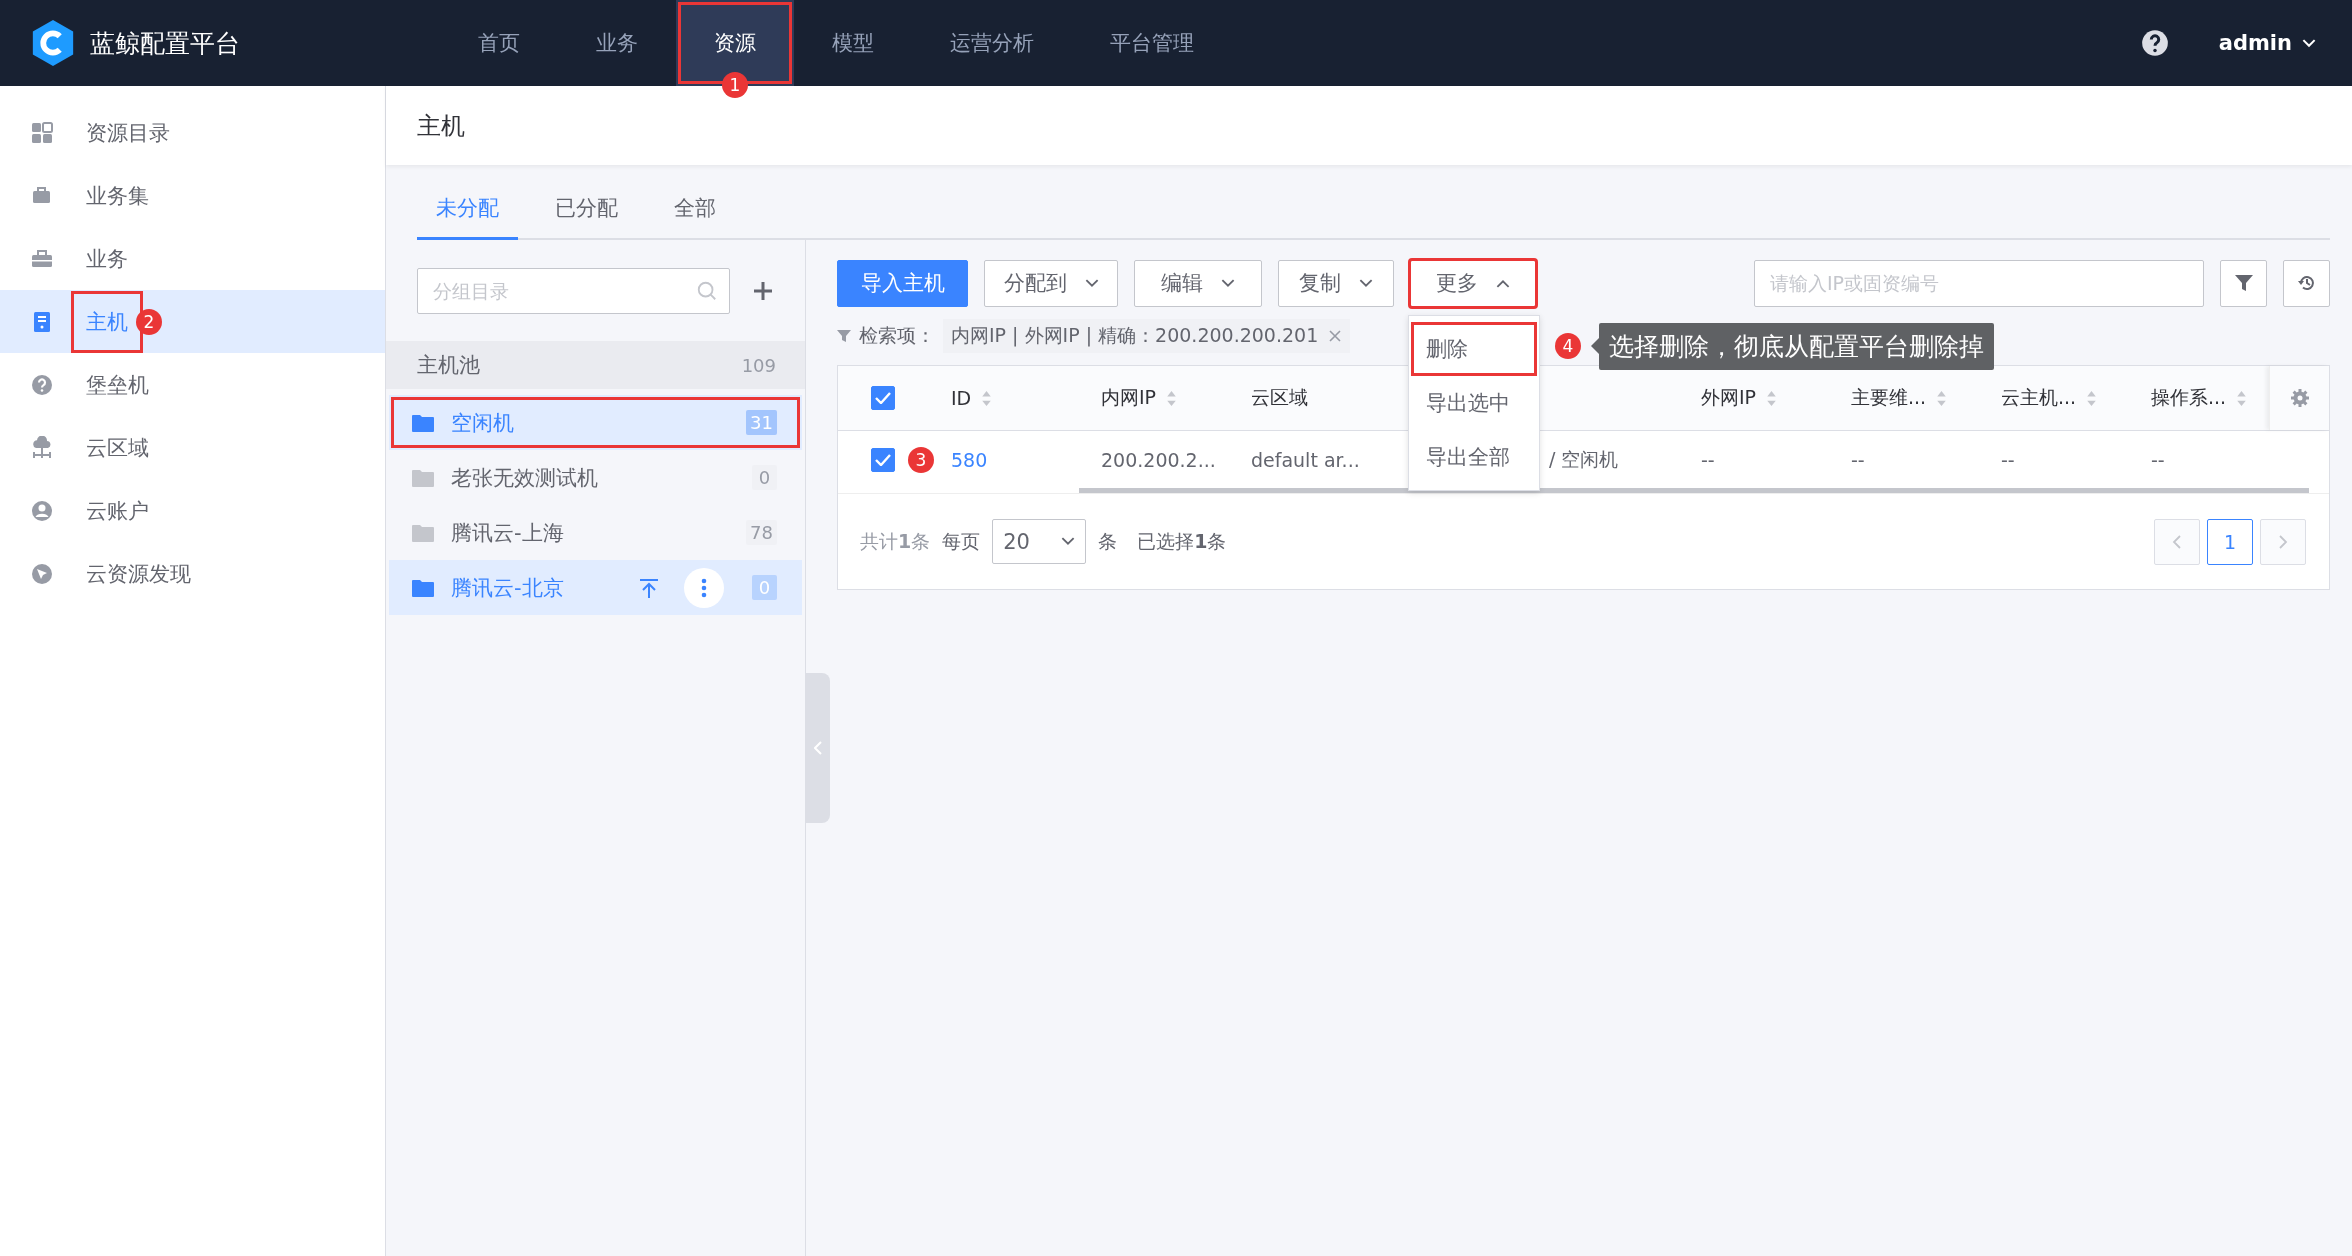  What do you see at coordinates (2177, 541) in the screenshot?
I see `previous-page-button` at bounding box center [2177, 541].